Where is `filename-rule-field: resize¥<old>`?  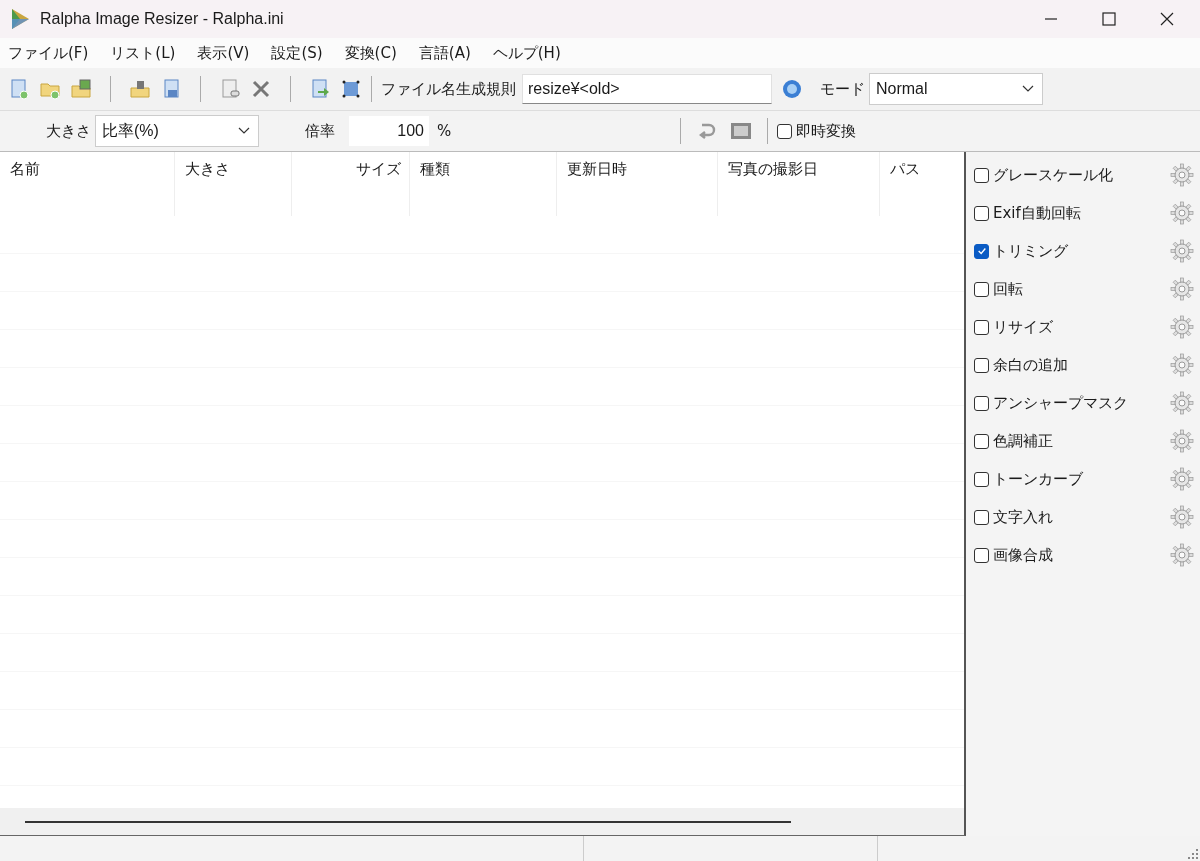 filename-rule-field: resize¥<old> is located at coordinates (647, 89).